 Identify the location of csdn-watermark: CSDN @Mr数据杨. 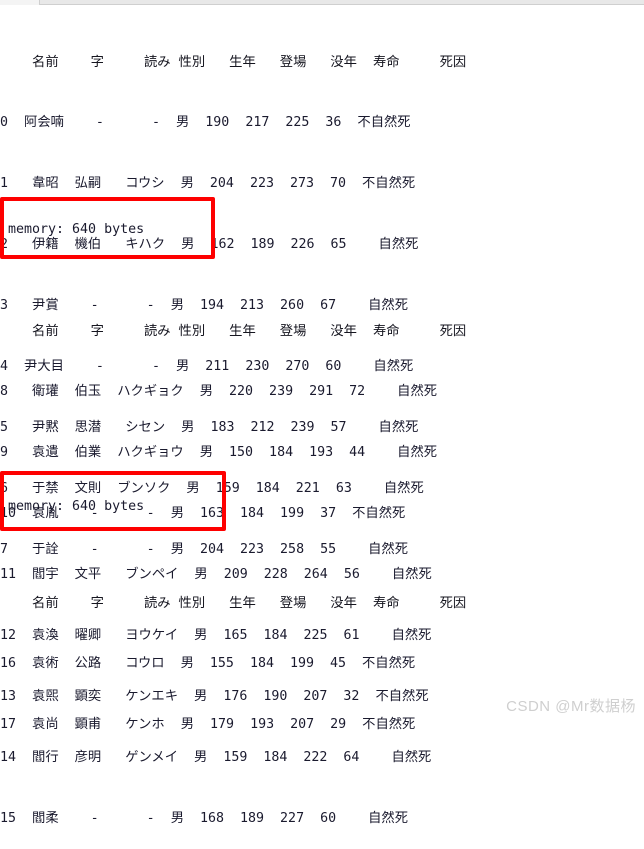
(571, 706).